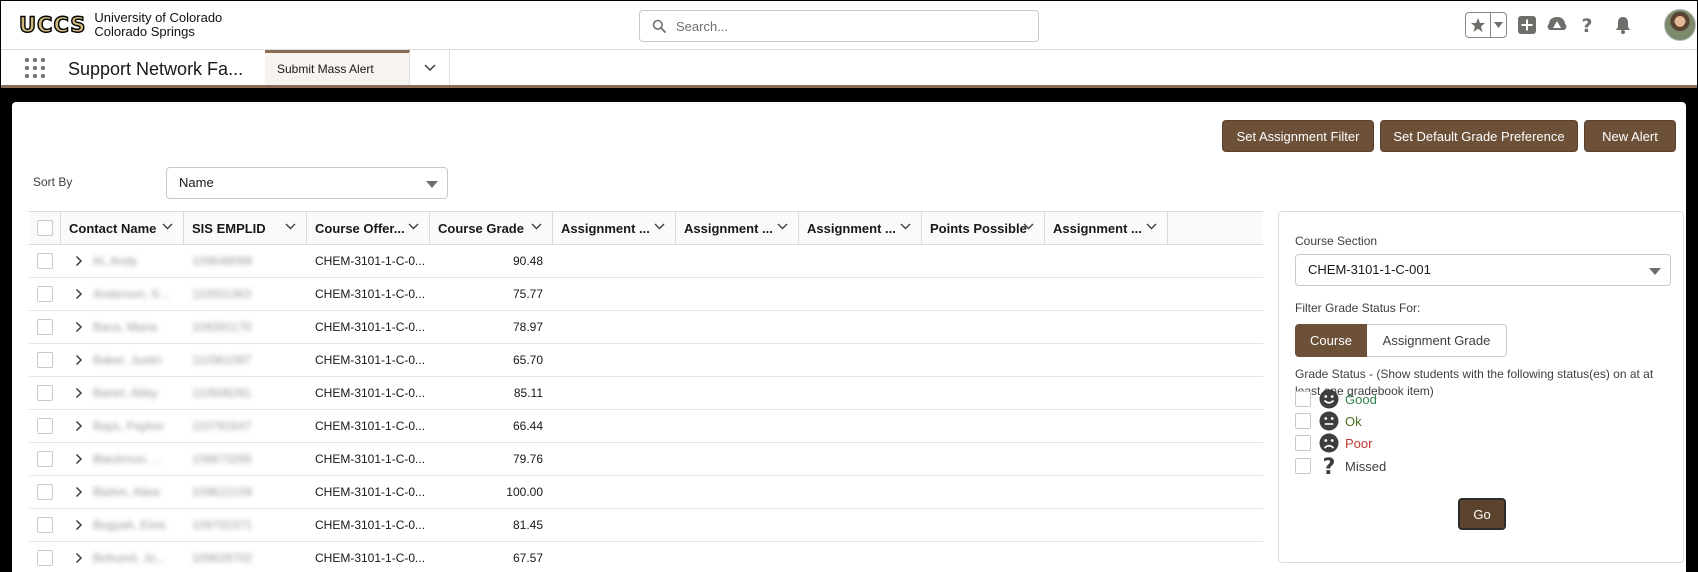 Image resolution: width=1698 pixels, height=572 pixels. What do you see at coordinates (1303, 421) in the screenshot?
I see `status-ok-checkbox` at bounding box center [1303, 421].